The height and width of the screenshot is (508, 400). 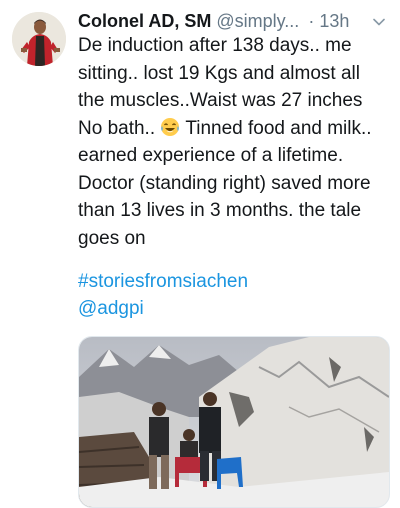 I want to click on avatar, so click(x=39, y=39).